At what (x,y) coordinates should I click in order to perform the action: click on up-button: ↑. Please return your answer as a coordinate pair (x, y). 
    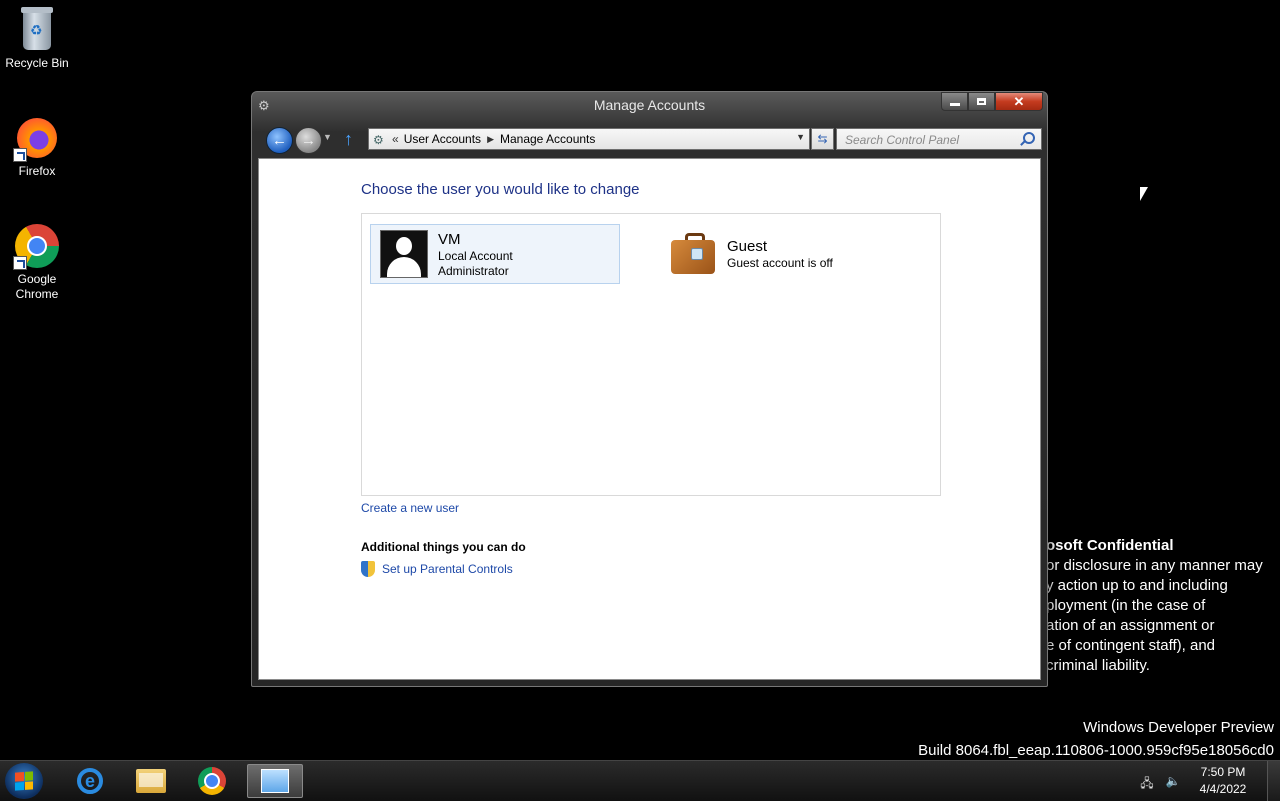
    Looking at the image, I should click on (348, 139).